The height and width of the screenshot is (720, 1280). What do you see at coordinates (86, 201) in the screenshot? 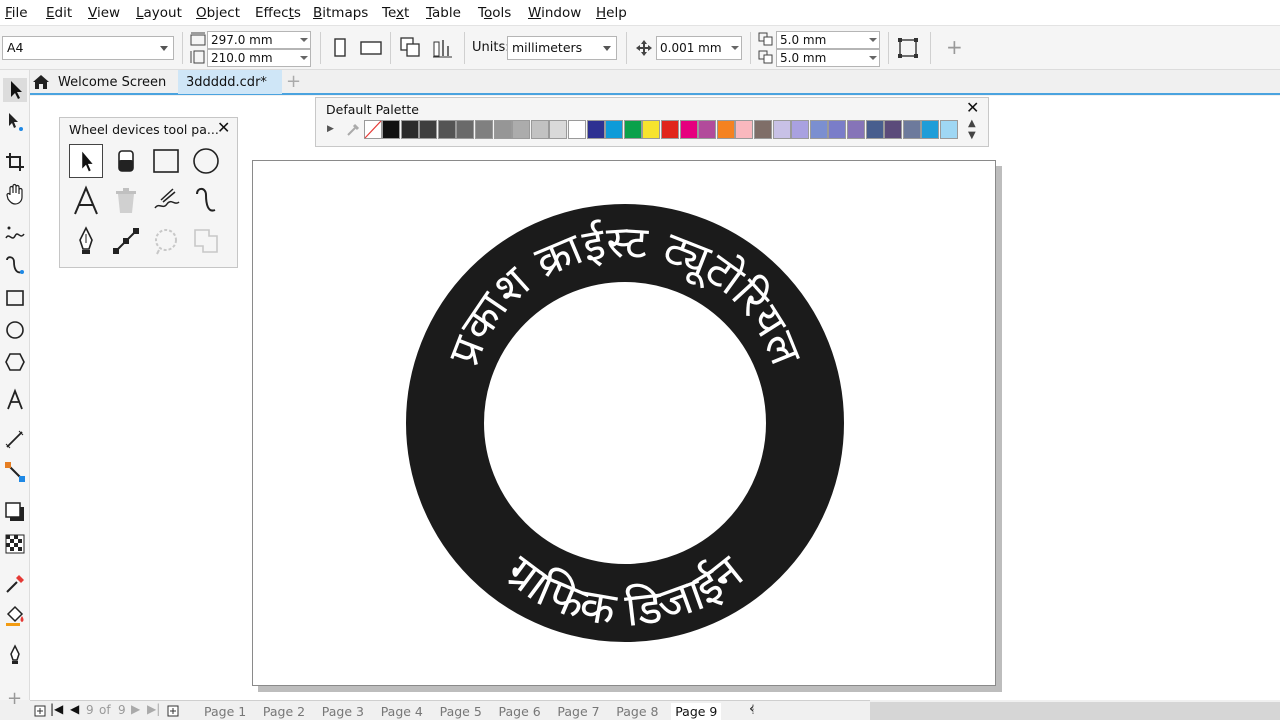
I see `text-icon` at bounding box center [86, 201].